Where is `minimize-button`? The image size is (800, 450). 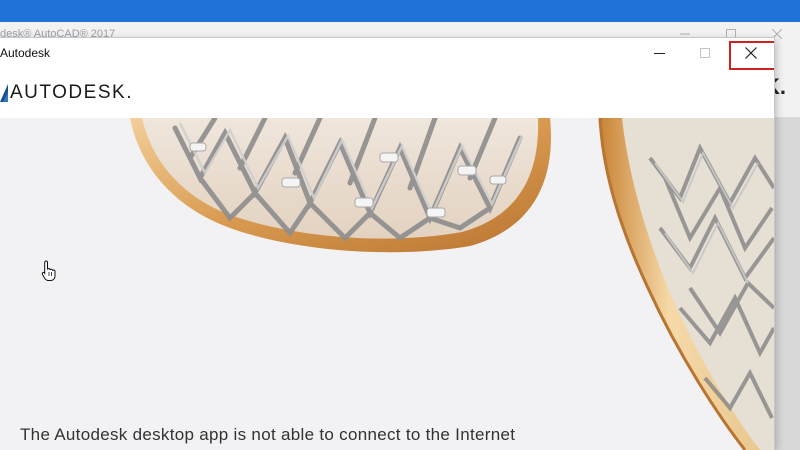 minimize-button is located at coordinates (659, 53).